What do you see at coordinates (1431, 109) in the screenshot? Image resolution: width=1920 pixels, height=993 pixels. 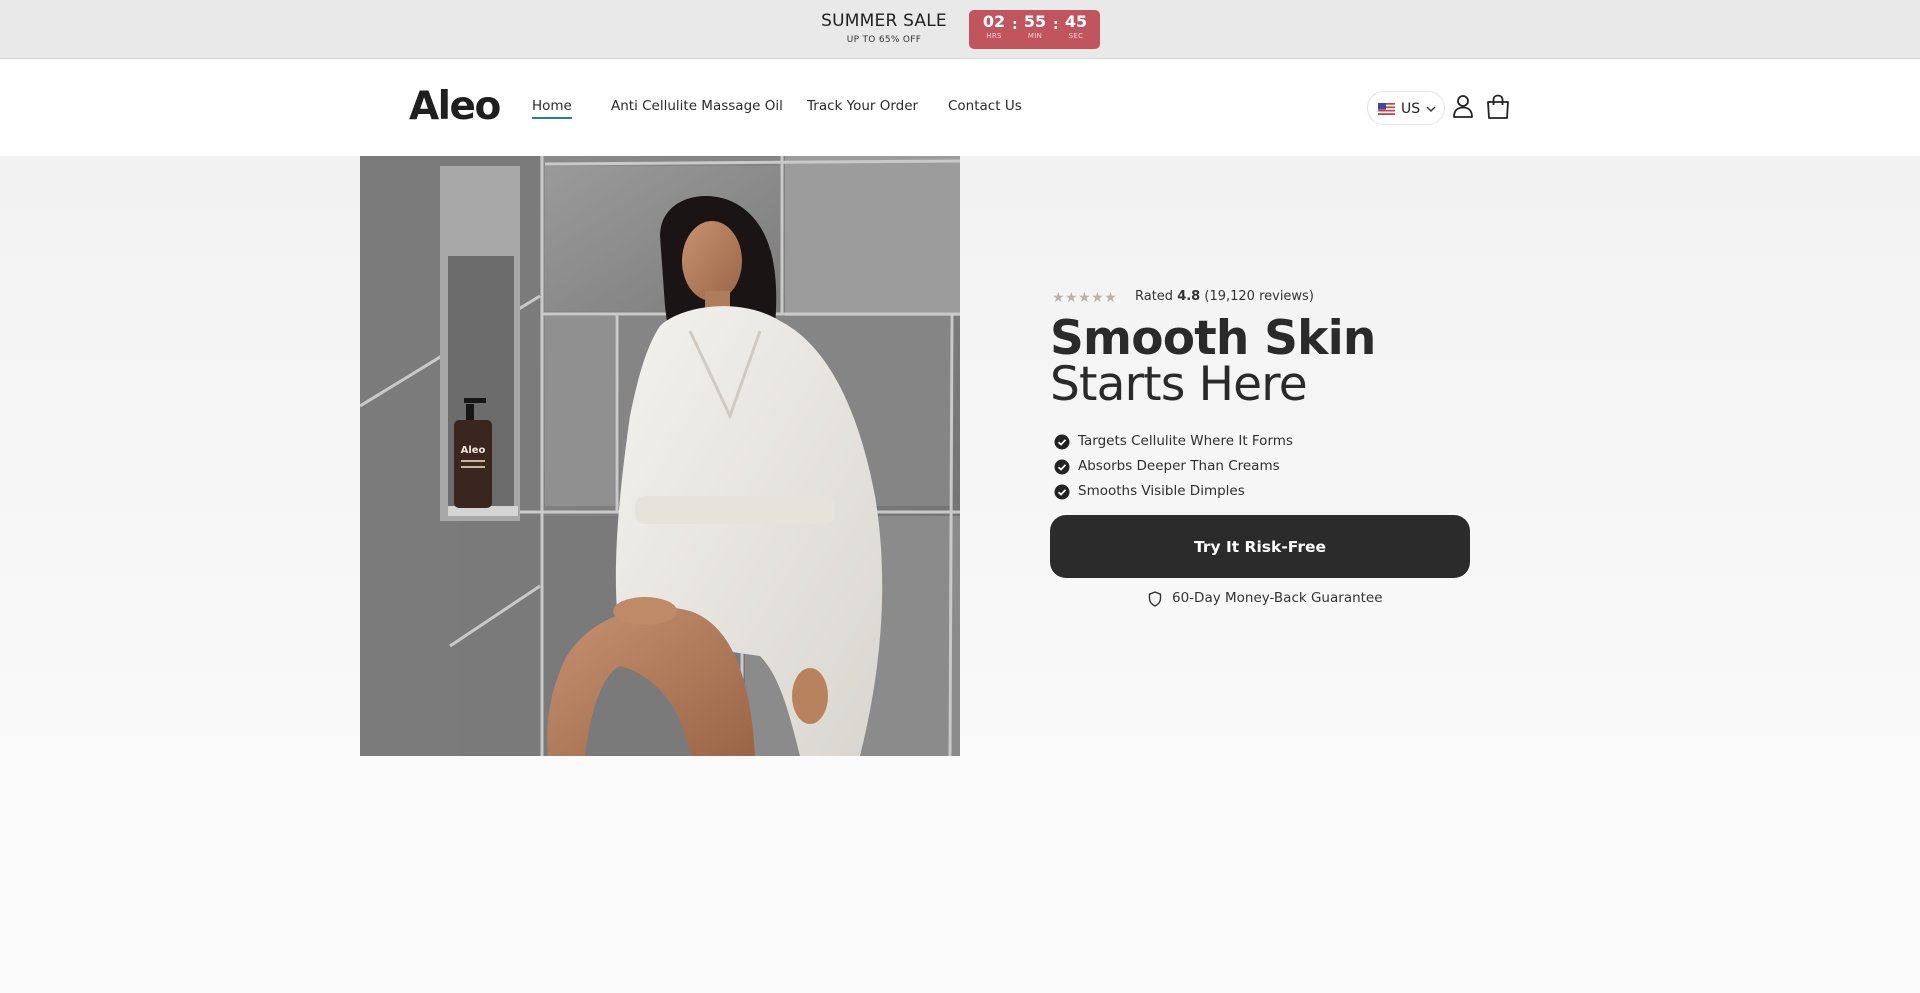 I see `chevron-down-icon` at bounding box center [1431, 109].